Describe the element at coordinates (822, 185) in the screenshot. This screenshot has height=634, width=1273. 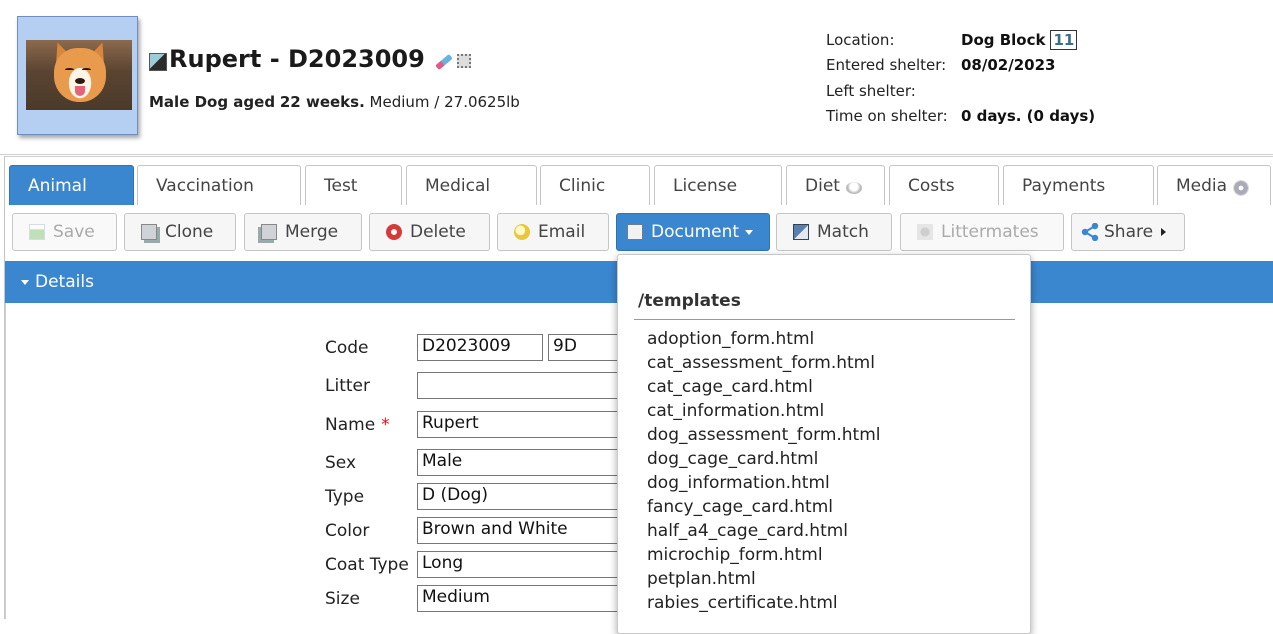
I see `tab-label: Diet` at that location.